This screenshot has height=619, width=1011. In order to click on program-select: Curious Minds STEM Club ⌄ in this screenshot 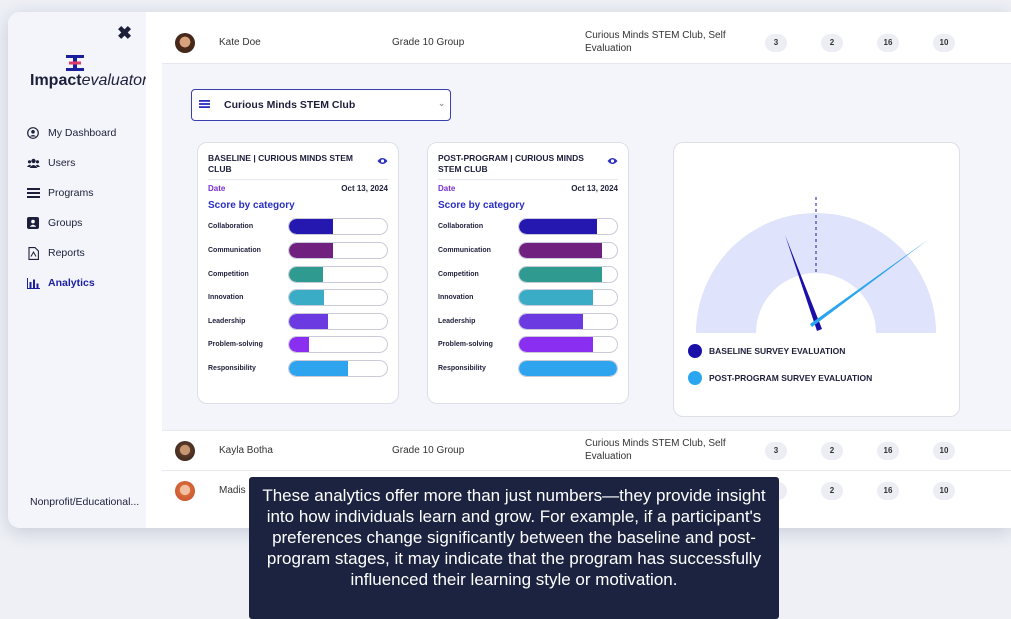, I will do `click(321, 105)`.